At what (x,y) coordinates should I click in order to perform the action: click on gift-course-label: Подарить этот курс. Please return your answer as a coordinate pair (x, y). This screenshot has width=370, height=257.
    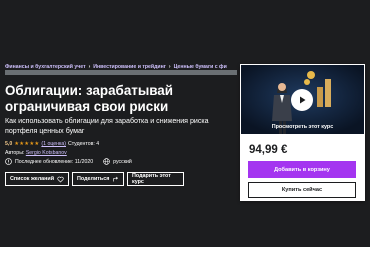
    Looking at the image, I should click on (151, 179).